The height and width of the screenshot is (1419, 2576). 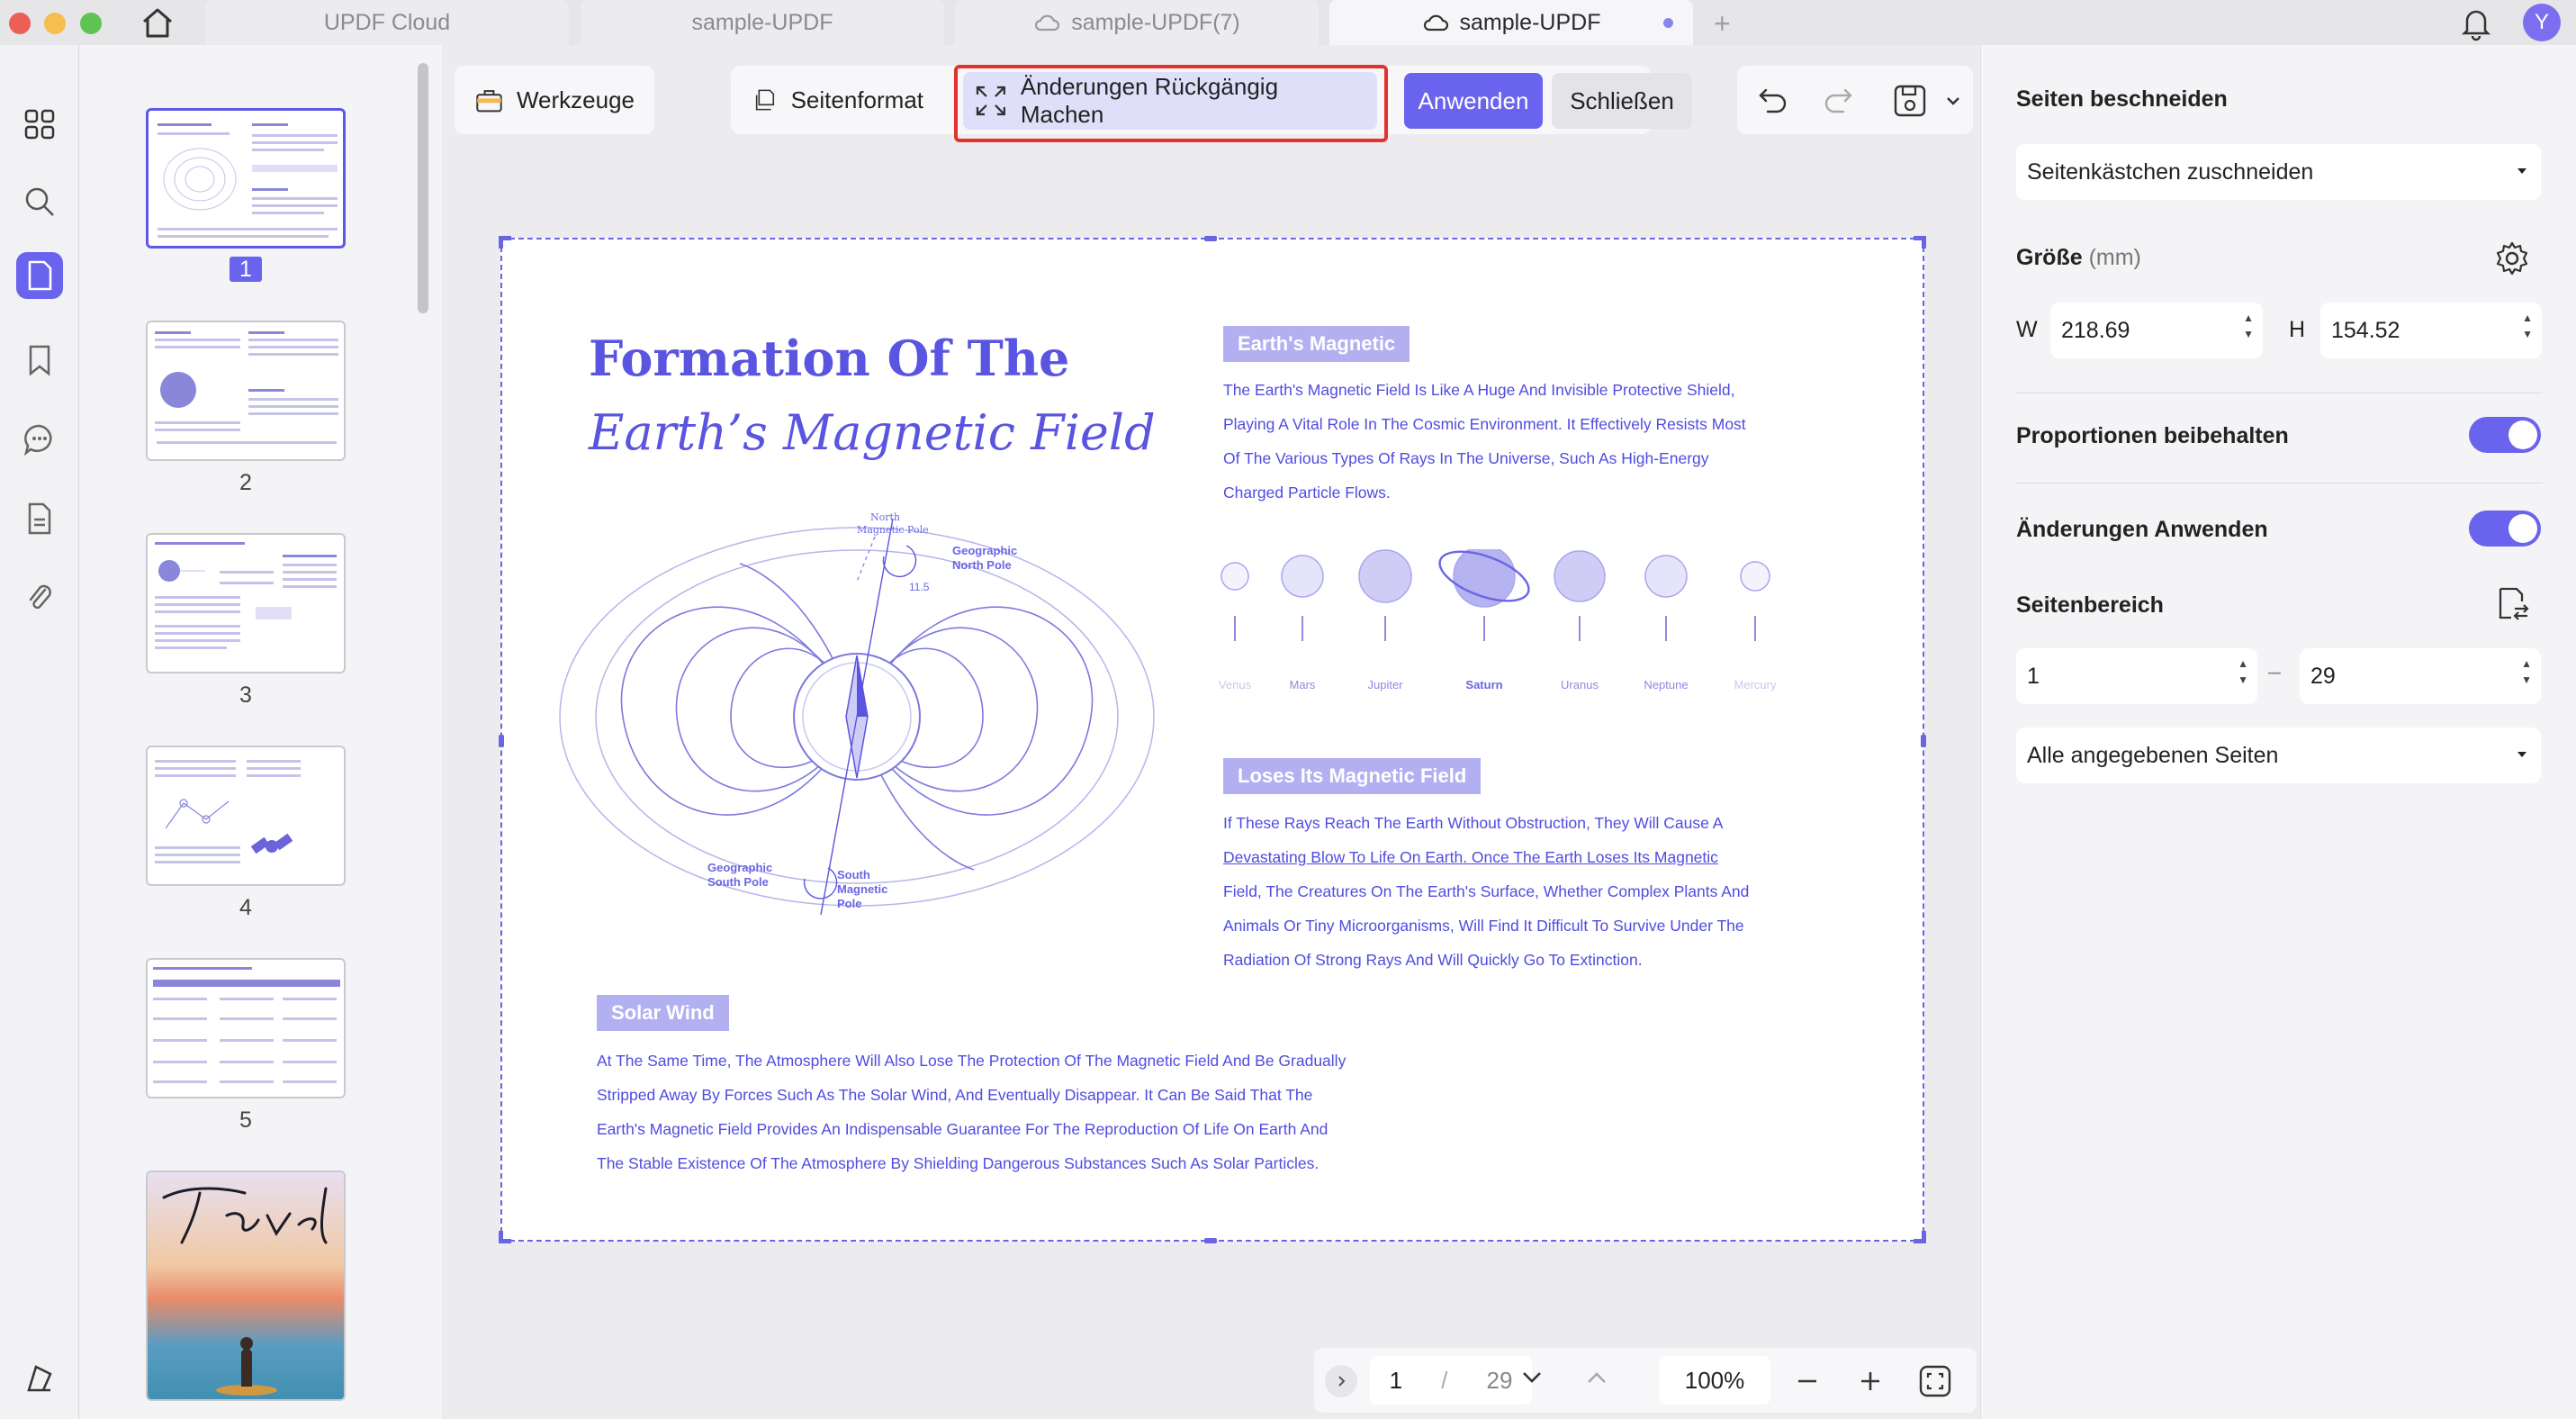 What do you see at coordinates (1451, 1380) in the screenshot?
I see `page-number-field: 1 / 29` at bounding box center [1451, 1380].